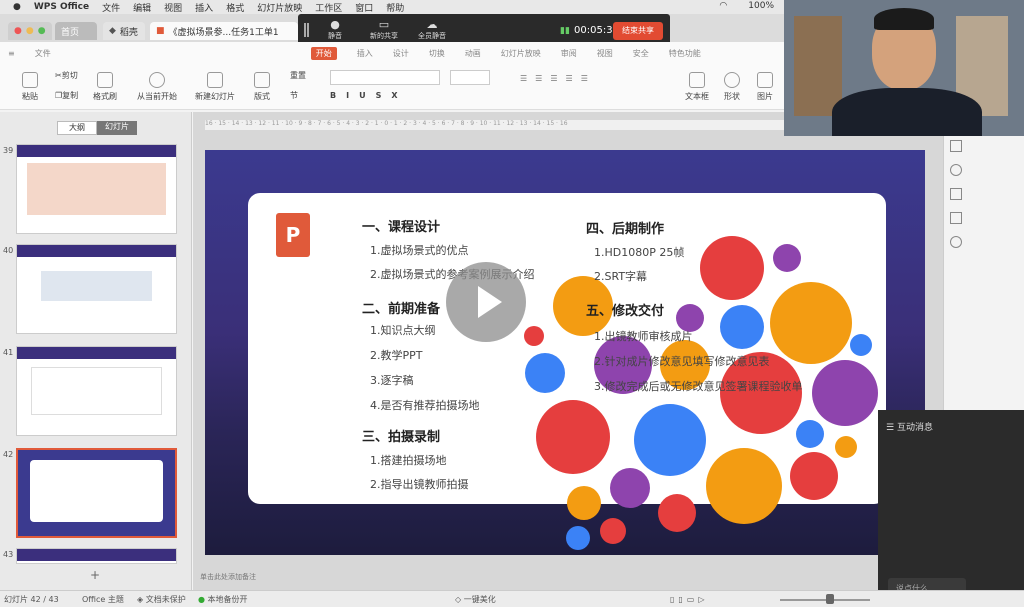 The height and width of the screenshot is (607, 1024). Describe the element at coordinates (323, 53) in the screenshot. I see `ribbon-tab-home: 开始` at that location.